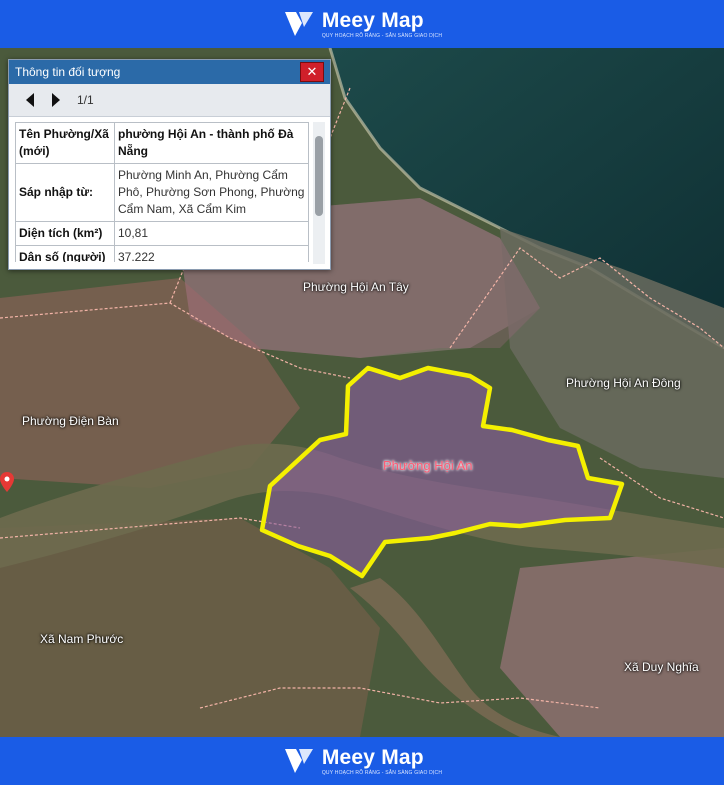  Describe the element at coordinates (70, 421) in the screenshot. I see `label-dien-ban: Phường Điện Bàn` at that location.